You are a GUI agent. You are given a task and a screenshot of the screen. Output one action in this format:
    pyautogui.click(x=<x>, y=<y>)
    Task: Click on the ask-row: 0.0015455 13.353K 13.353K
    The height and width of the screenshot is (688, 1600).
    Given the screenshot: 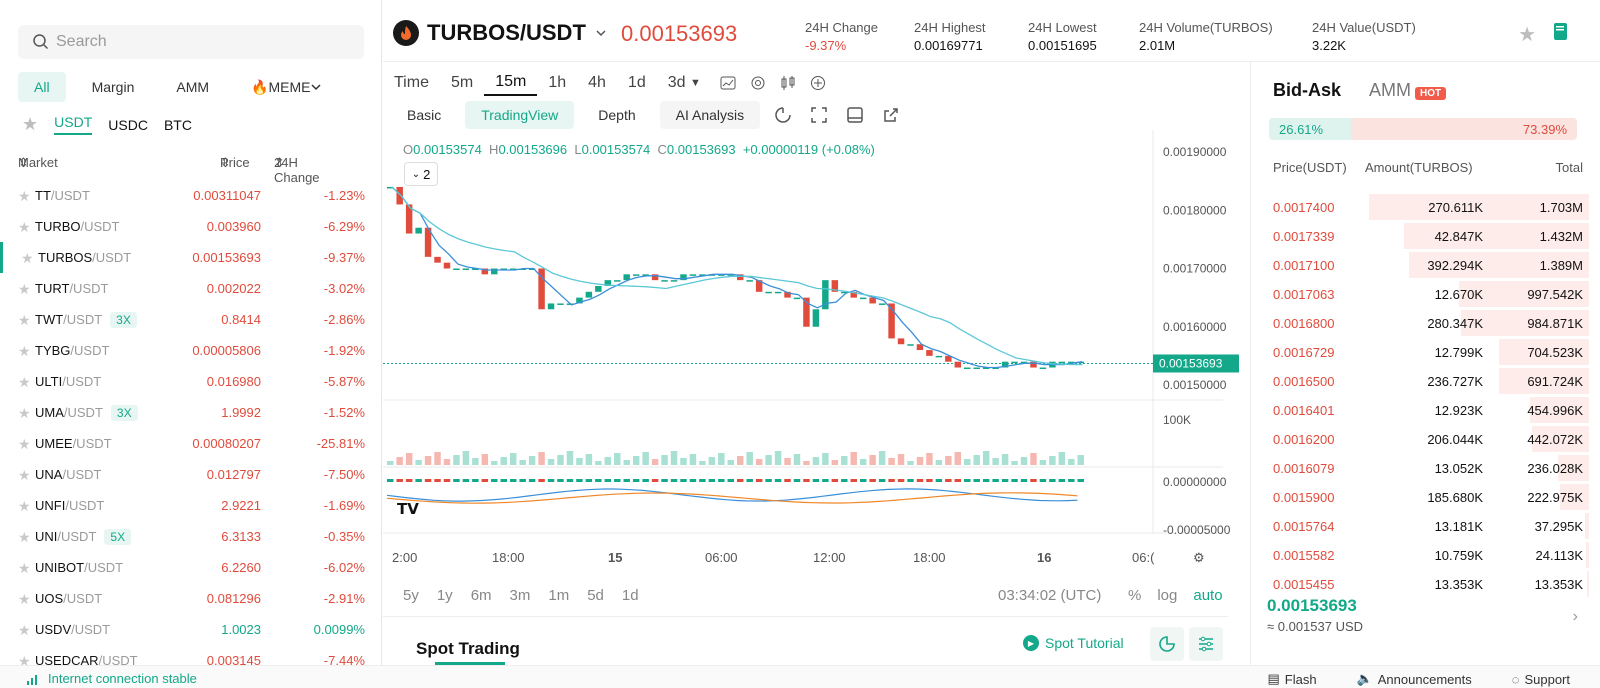 What is the action you would take?
    pyautogui.click(x=1425, y=584)
    